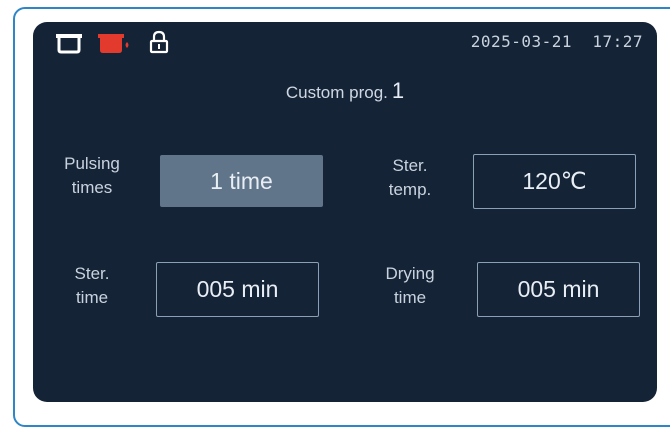 The image size is (670, 427). I want to click on pulsing-times-label-line2: times, so click(92, 187).